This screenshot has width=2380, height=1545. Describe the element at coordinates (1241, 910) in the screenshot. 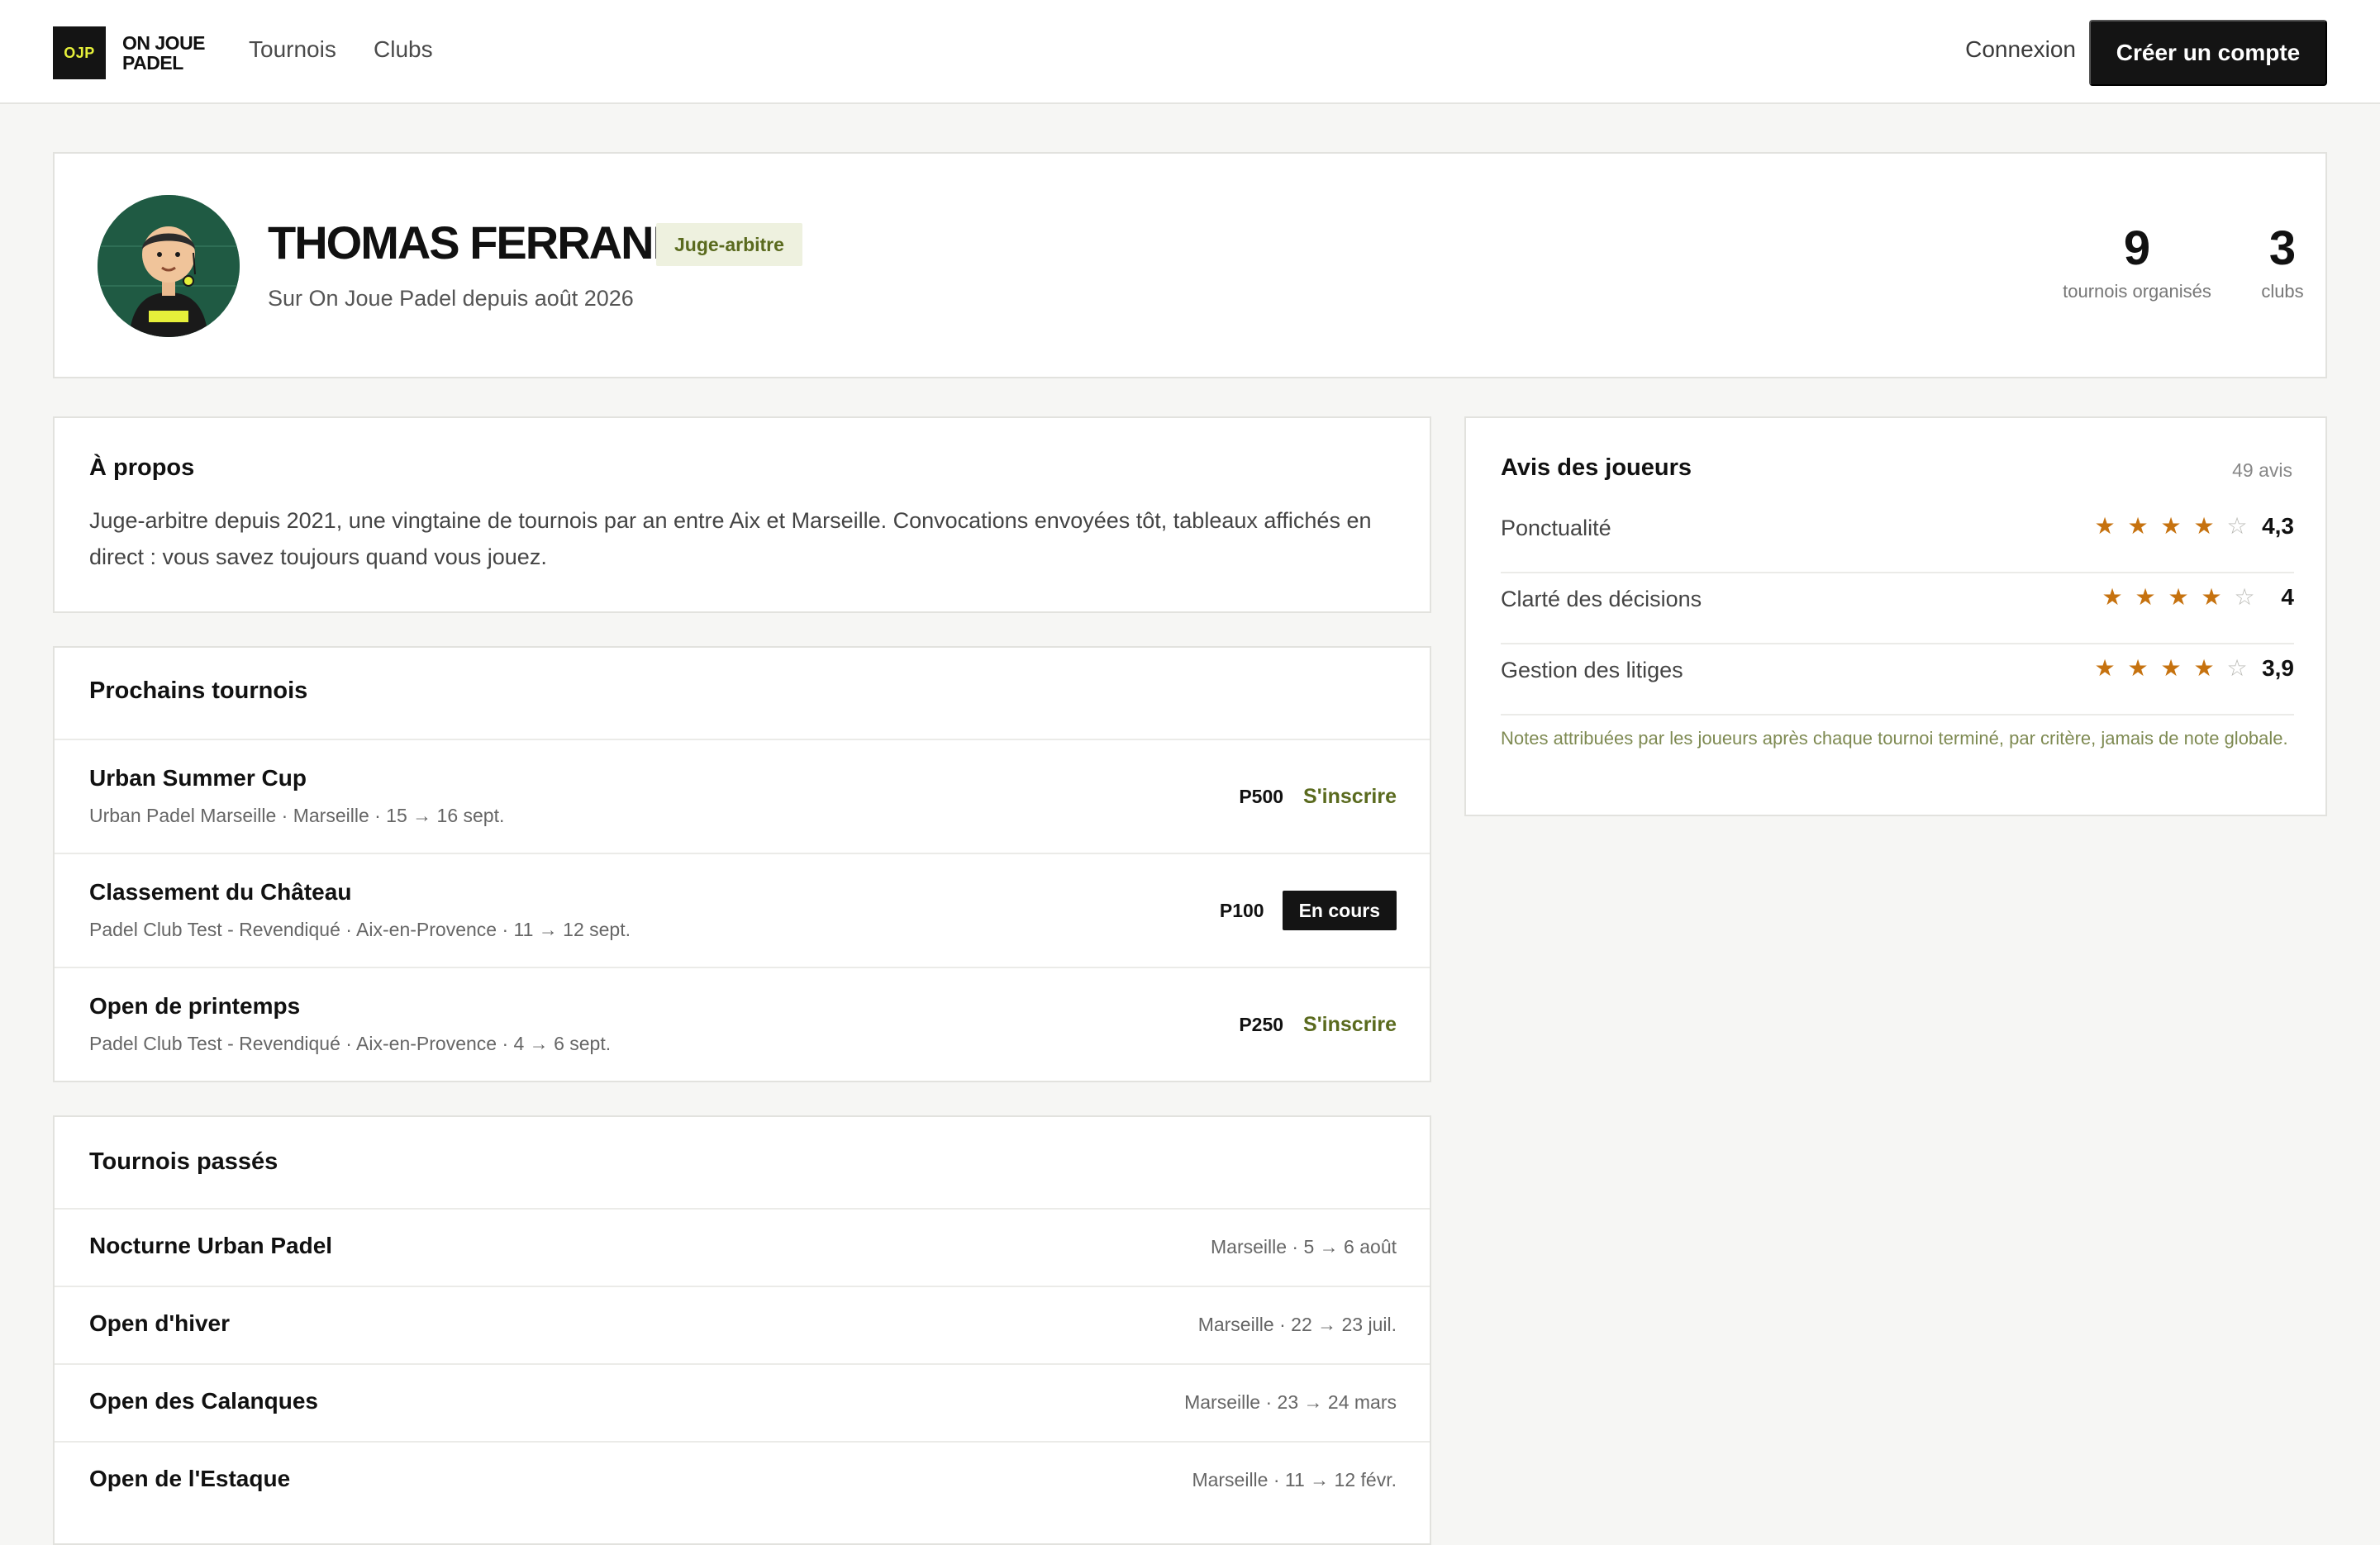

I see `tournament-level: P100` at that location.